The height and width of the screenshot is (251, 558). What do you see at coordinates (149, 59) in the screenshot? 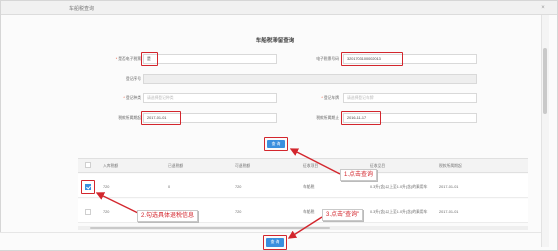
I see `rescue-code-highlight` at bounding box center [149, 59].